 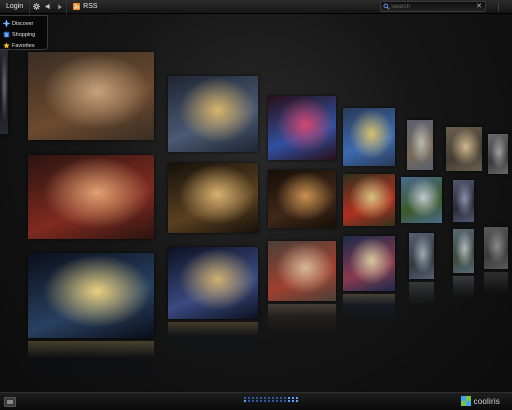 What do you see at coordinates (10, 402) in the screenshot?
I see `grid-view-icon` at bounding box center [10, 402].